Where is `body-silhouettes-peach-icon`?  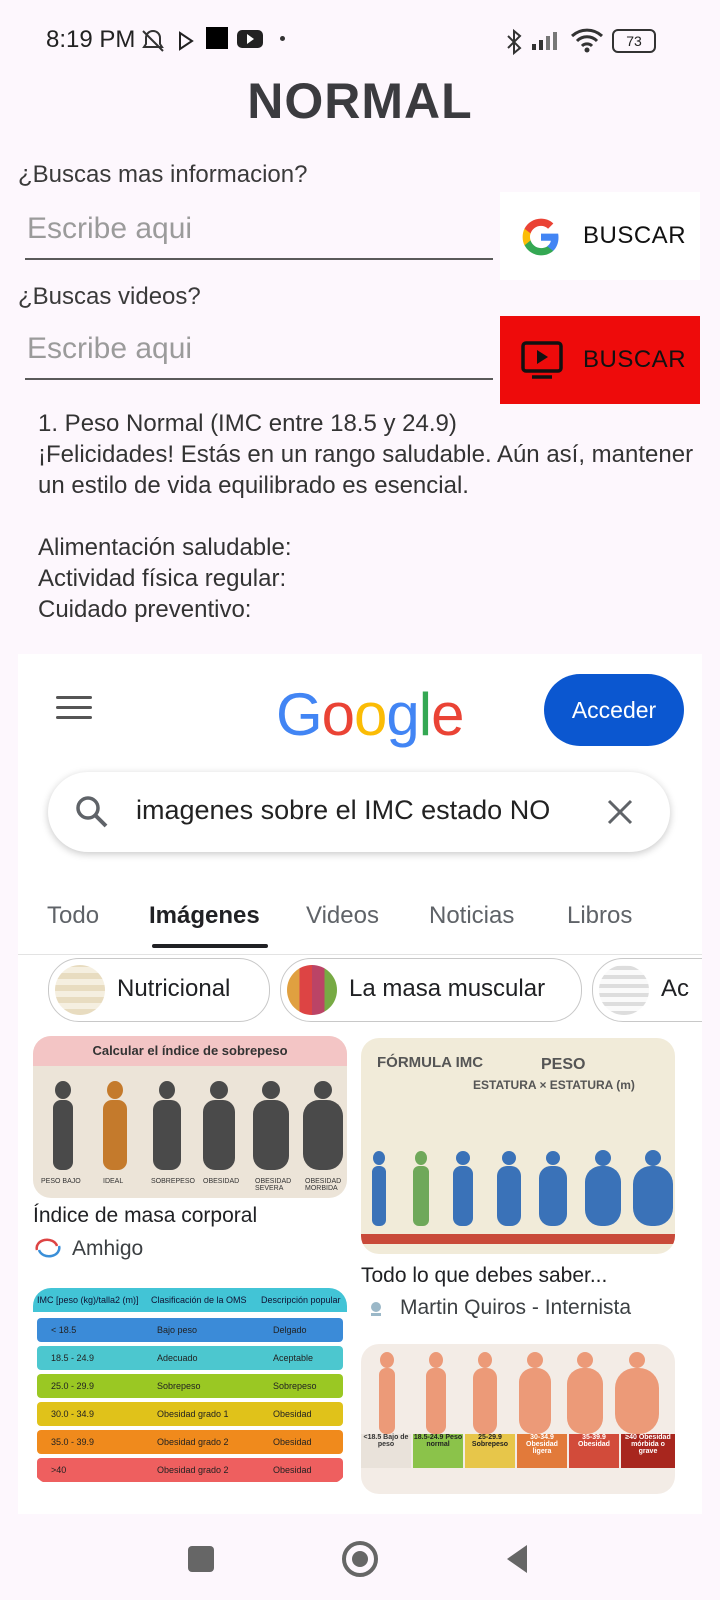
body-silhouettes-peach-icon is located at coordinates (519, 1393).